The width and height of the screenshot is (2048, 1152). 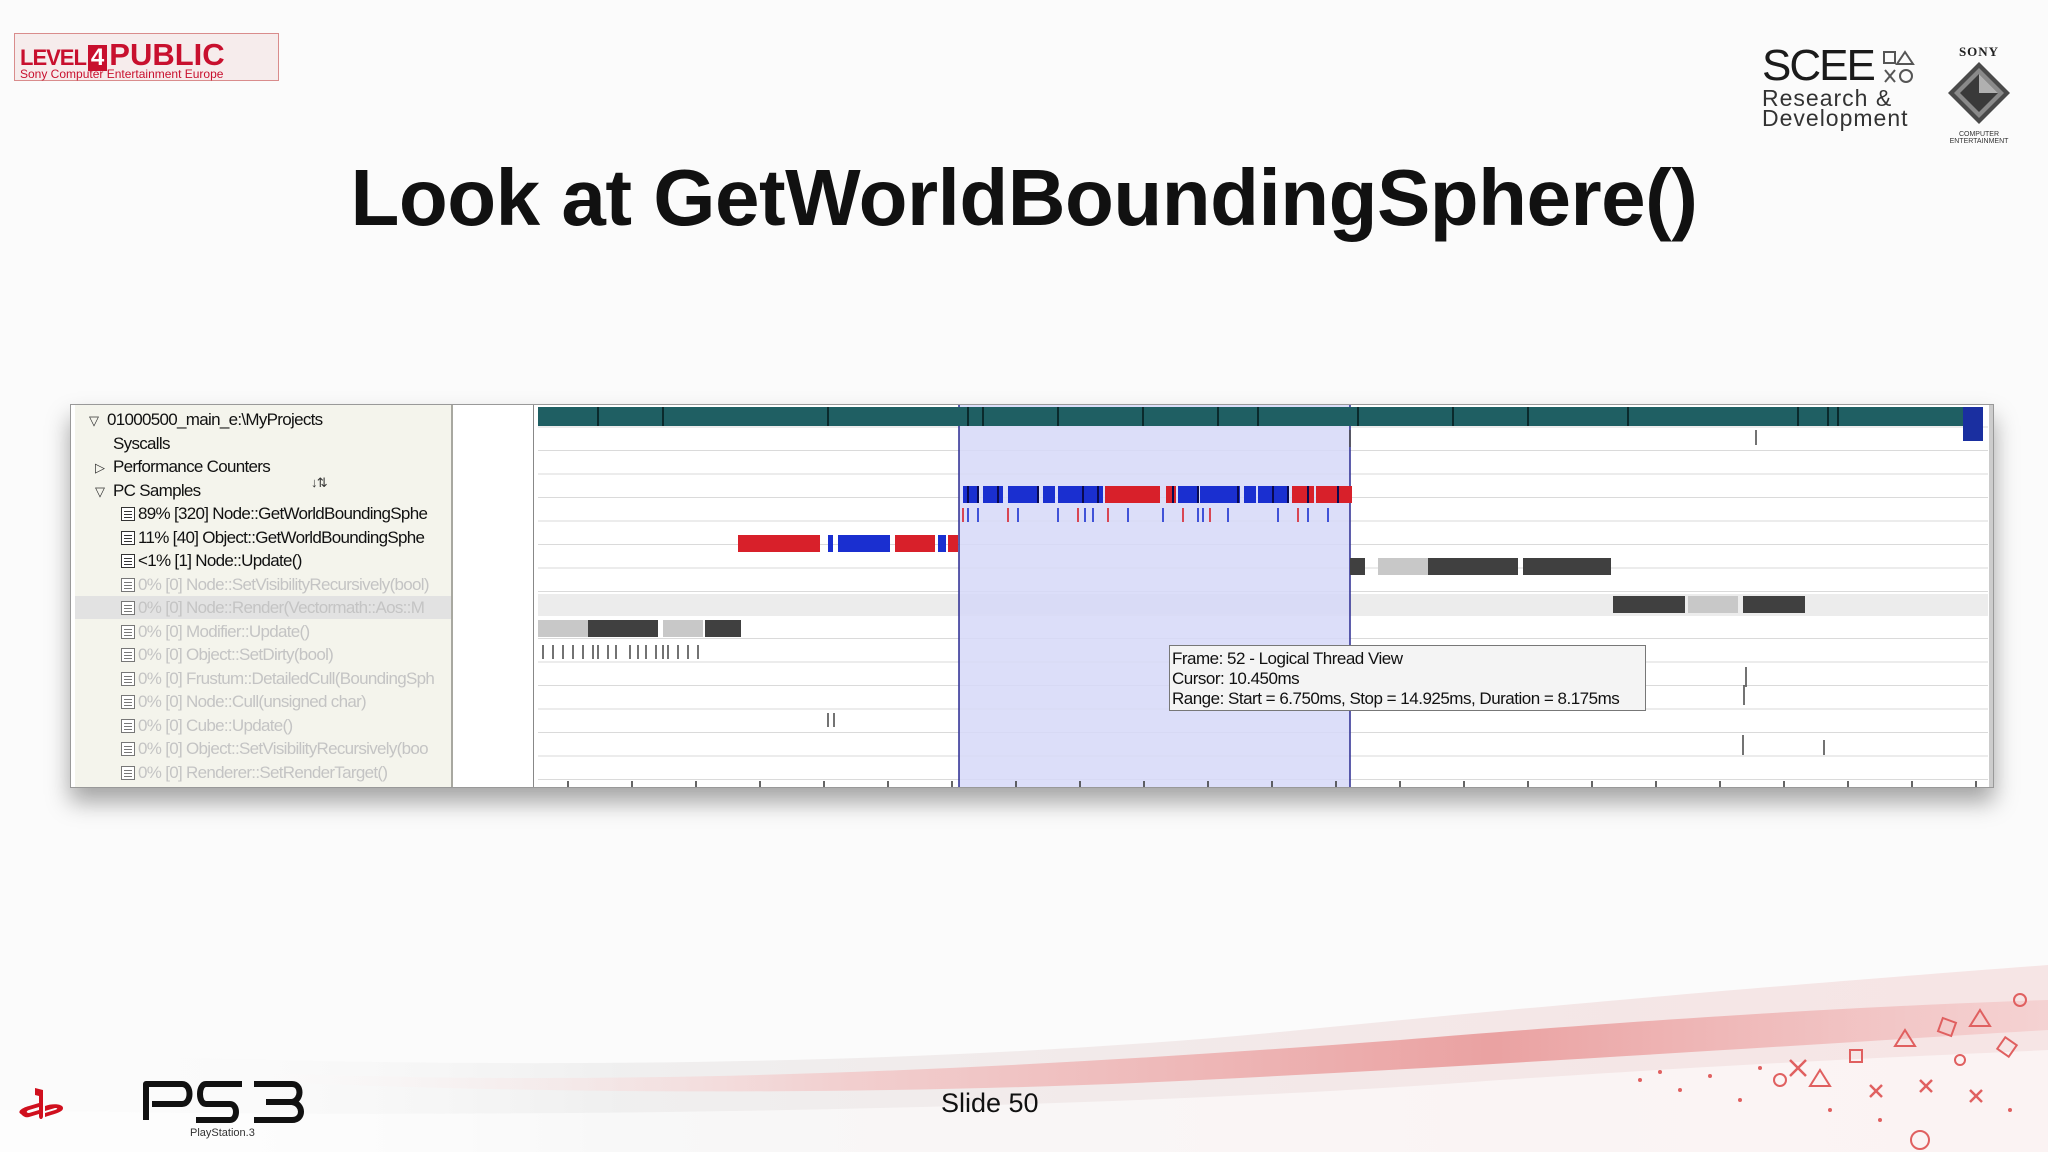 I want to click on tree-row: ▷ Performance Counters, so click(x=183, y=467).